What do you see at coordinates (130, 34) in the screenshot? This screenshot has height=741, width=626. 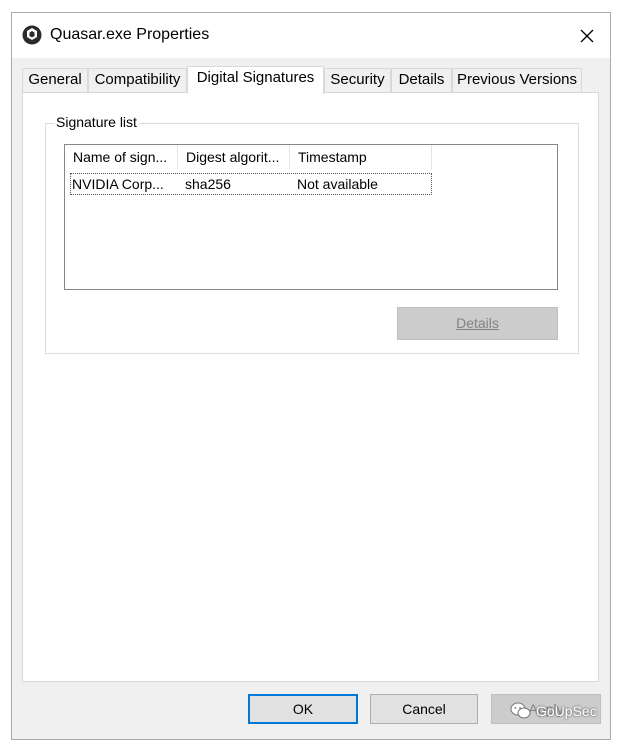 I see `window-title: Quasar.exe Properties` at bounding box center [130, 34].